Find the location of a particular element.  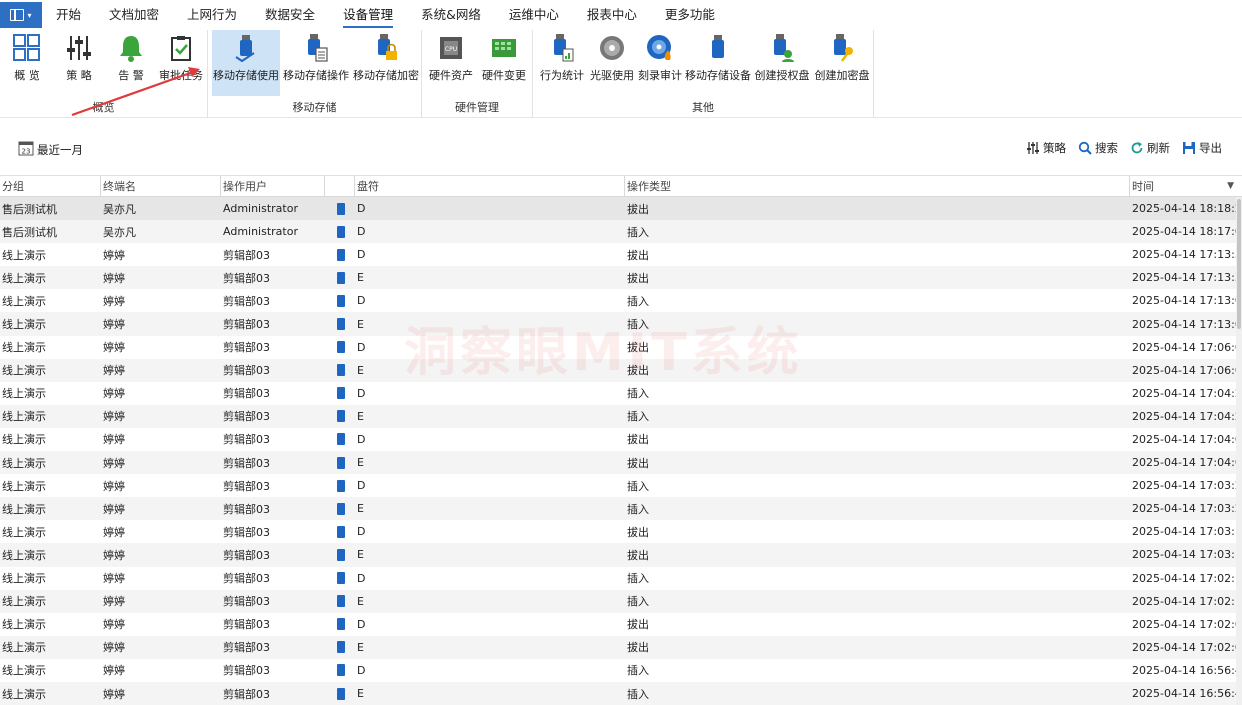

removable-storage-encryption-button: 移动存储加密 is located at coordinates (386, 63).